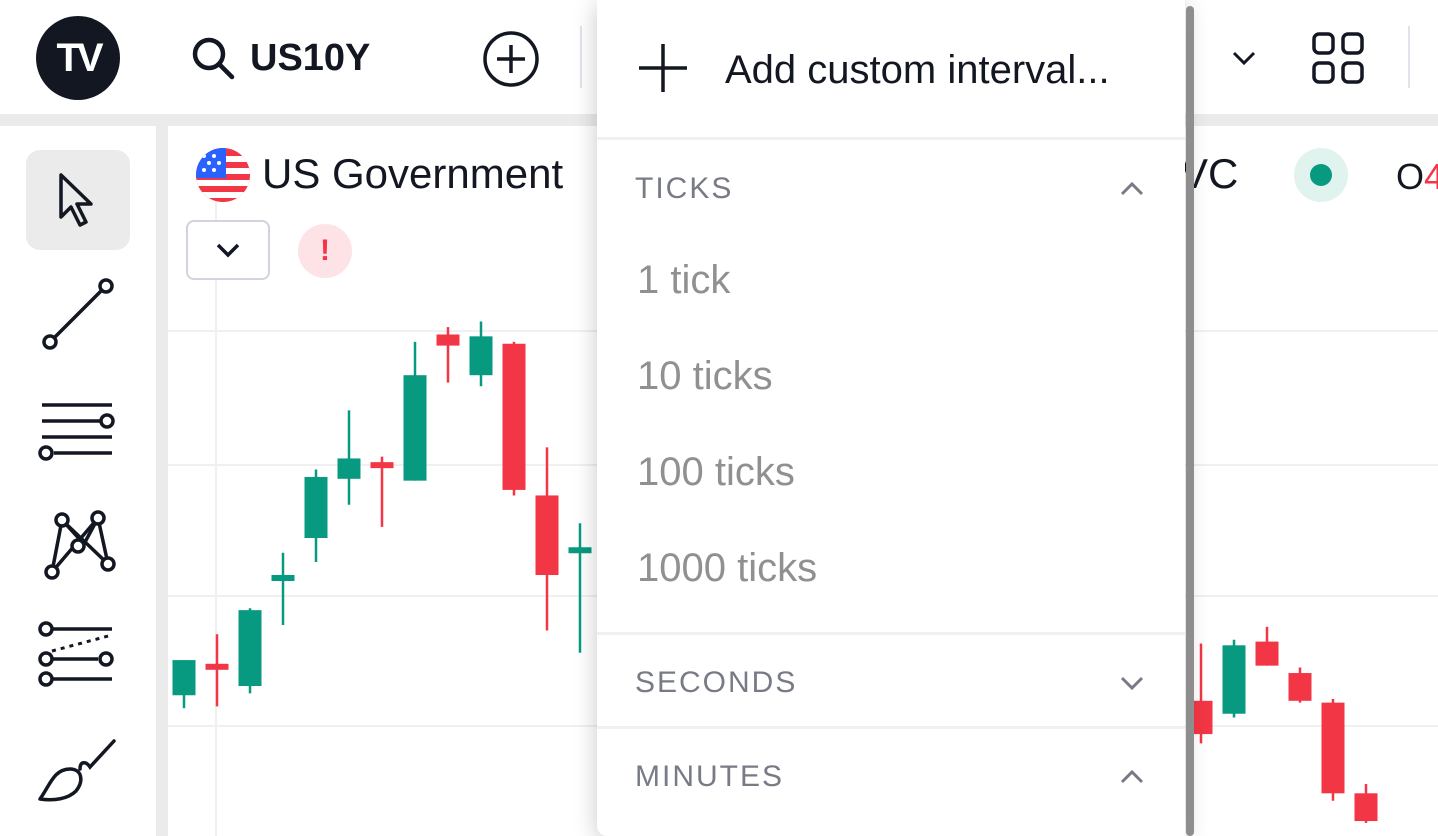 This screenshot has height=836, width=1438. I want to click on symbol-title: US Government, so click(412, 174).